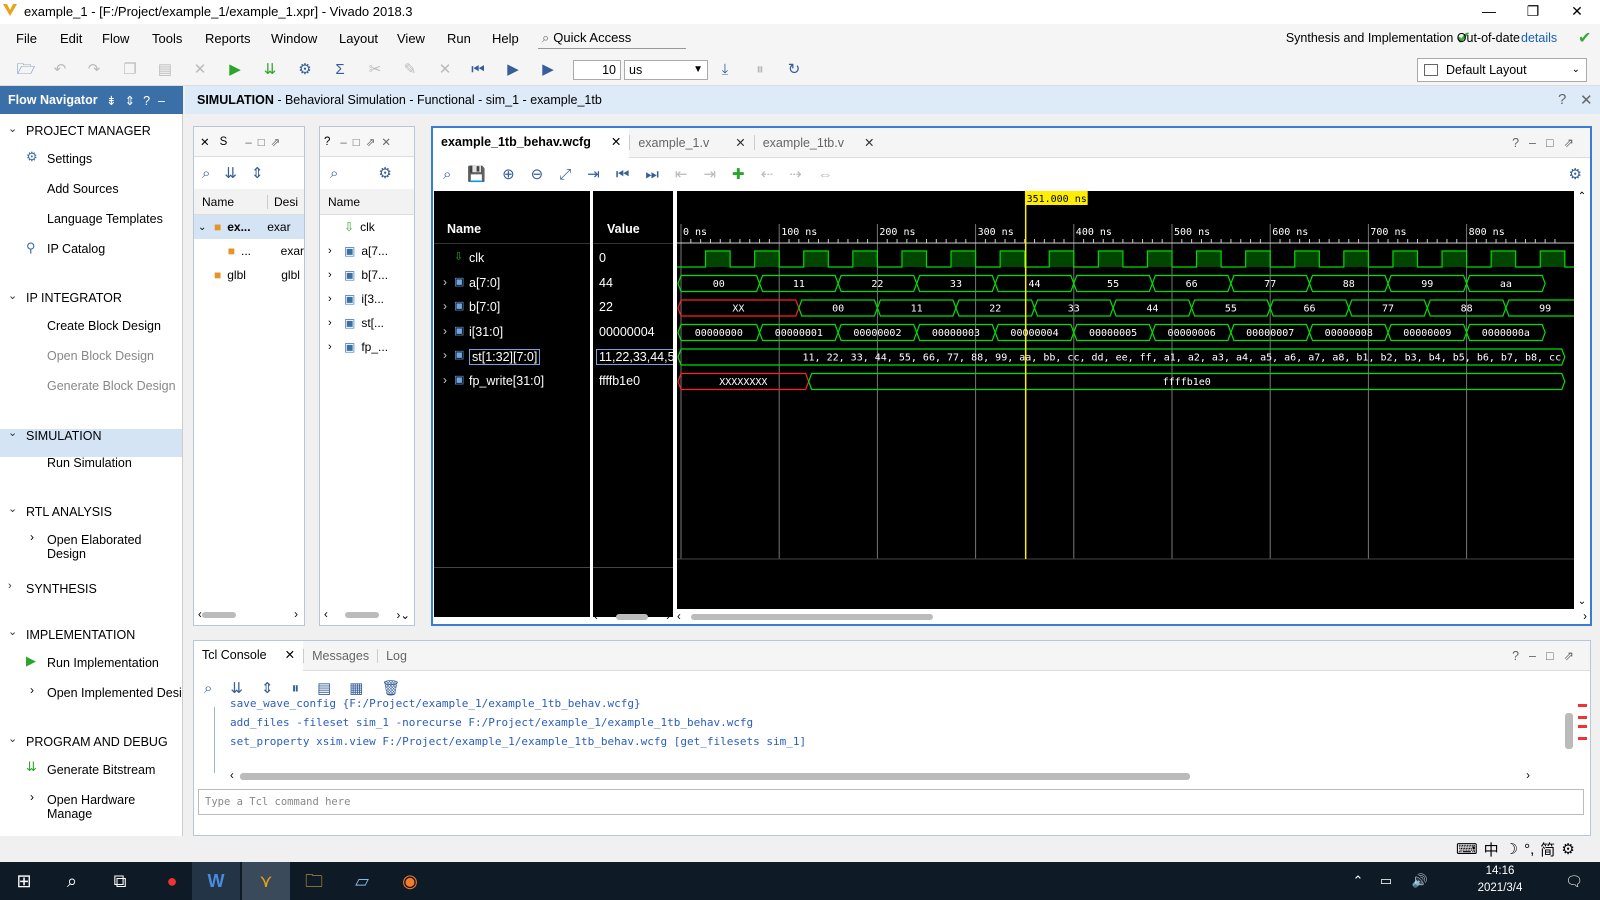  I want to click on console-hscrollbar: ‹ ›, so click(880, 776).